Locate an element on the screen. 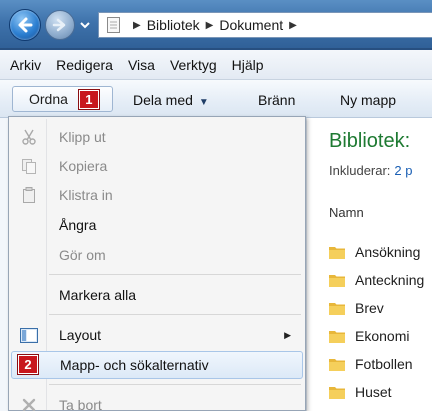 Image resolution: width=432 pixels, height=411 pixels. recent-pages-button is located at coordinates (85, 25).